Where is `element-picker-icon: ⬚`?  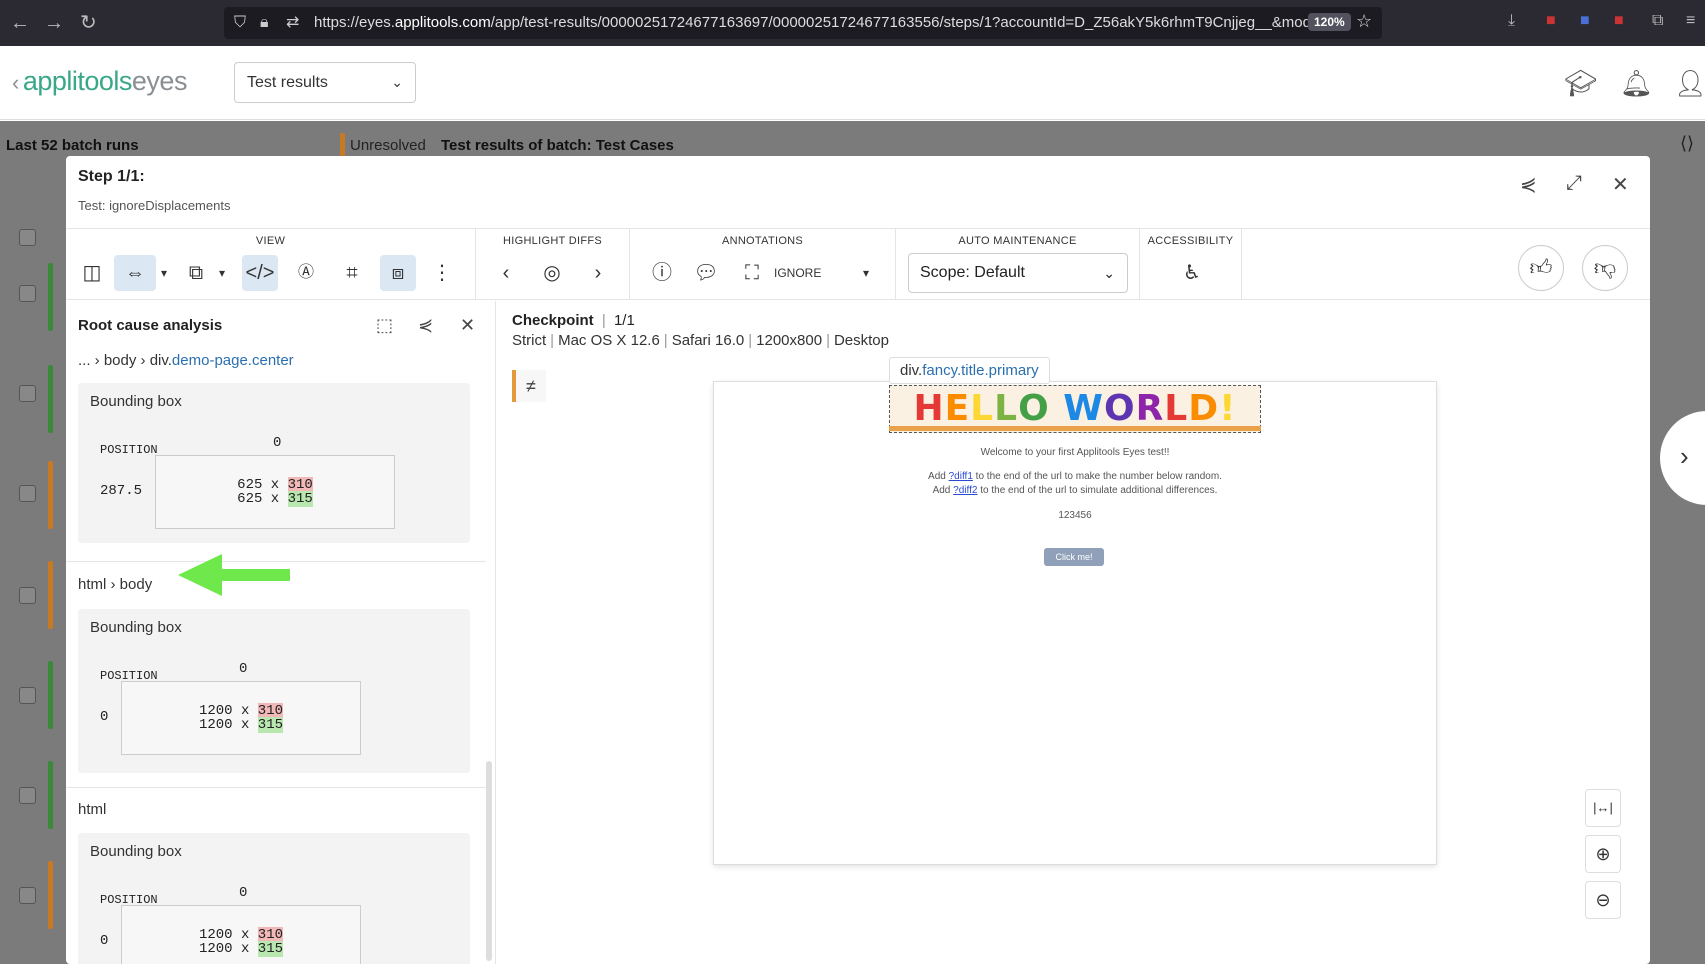
element-picker-icon: ⬚ is located at coordinates (384, 325).